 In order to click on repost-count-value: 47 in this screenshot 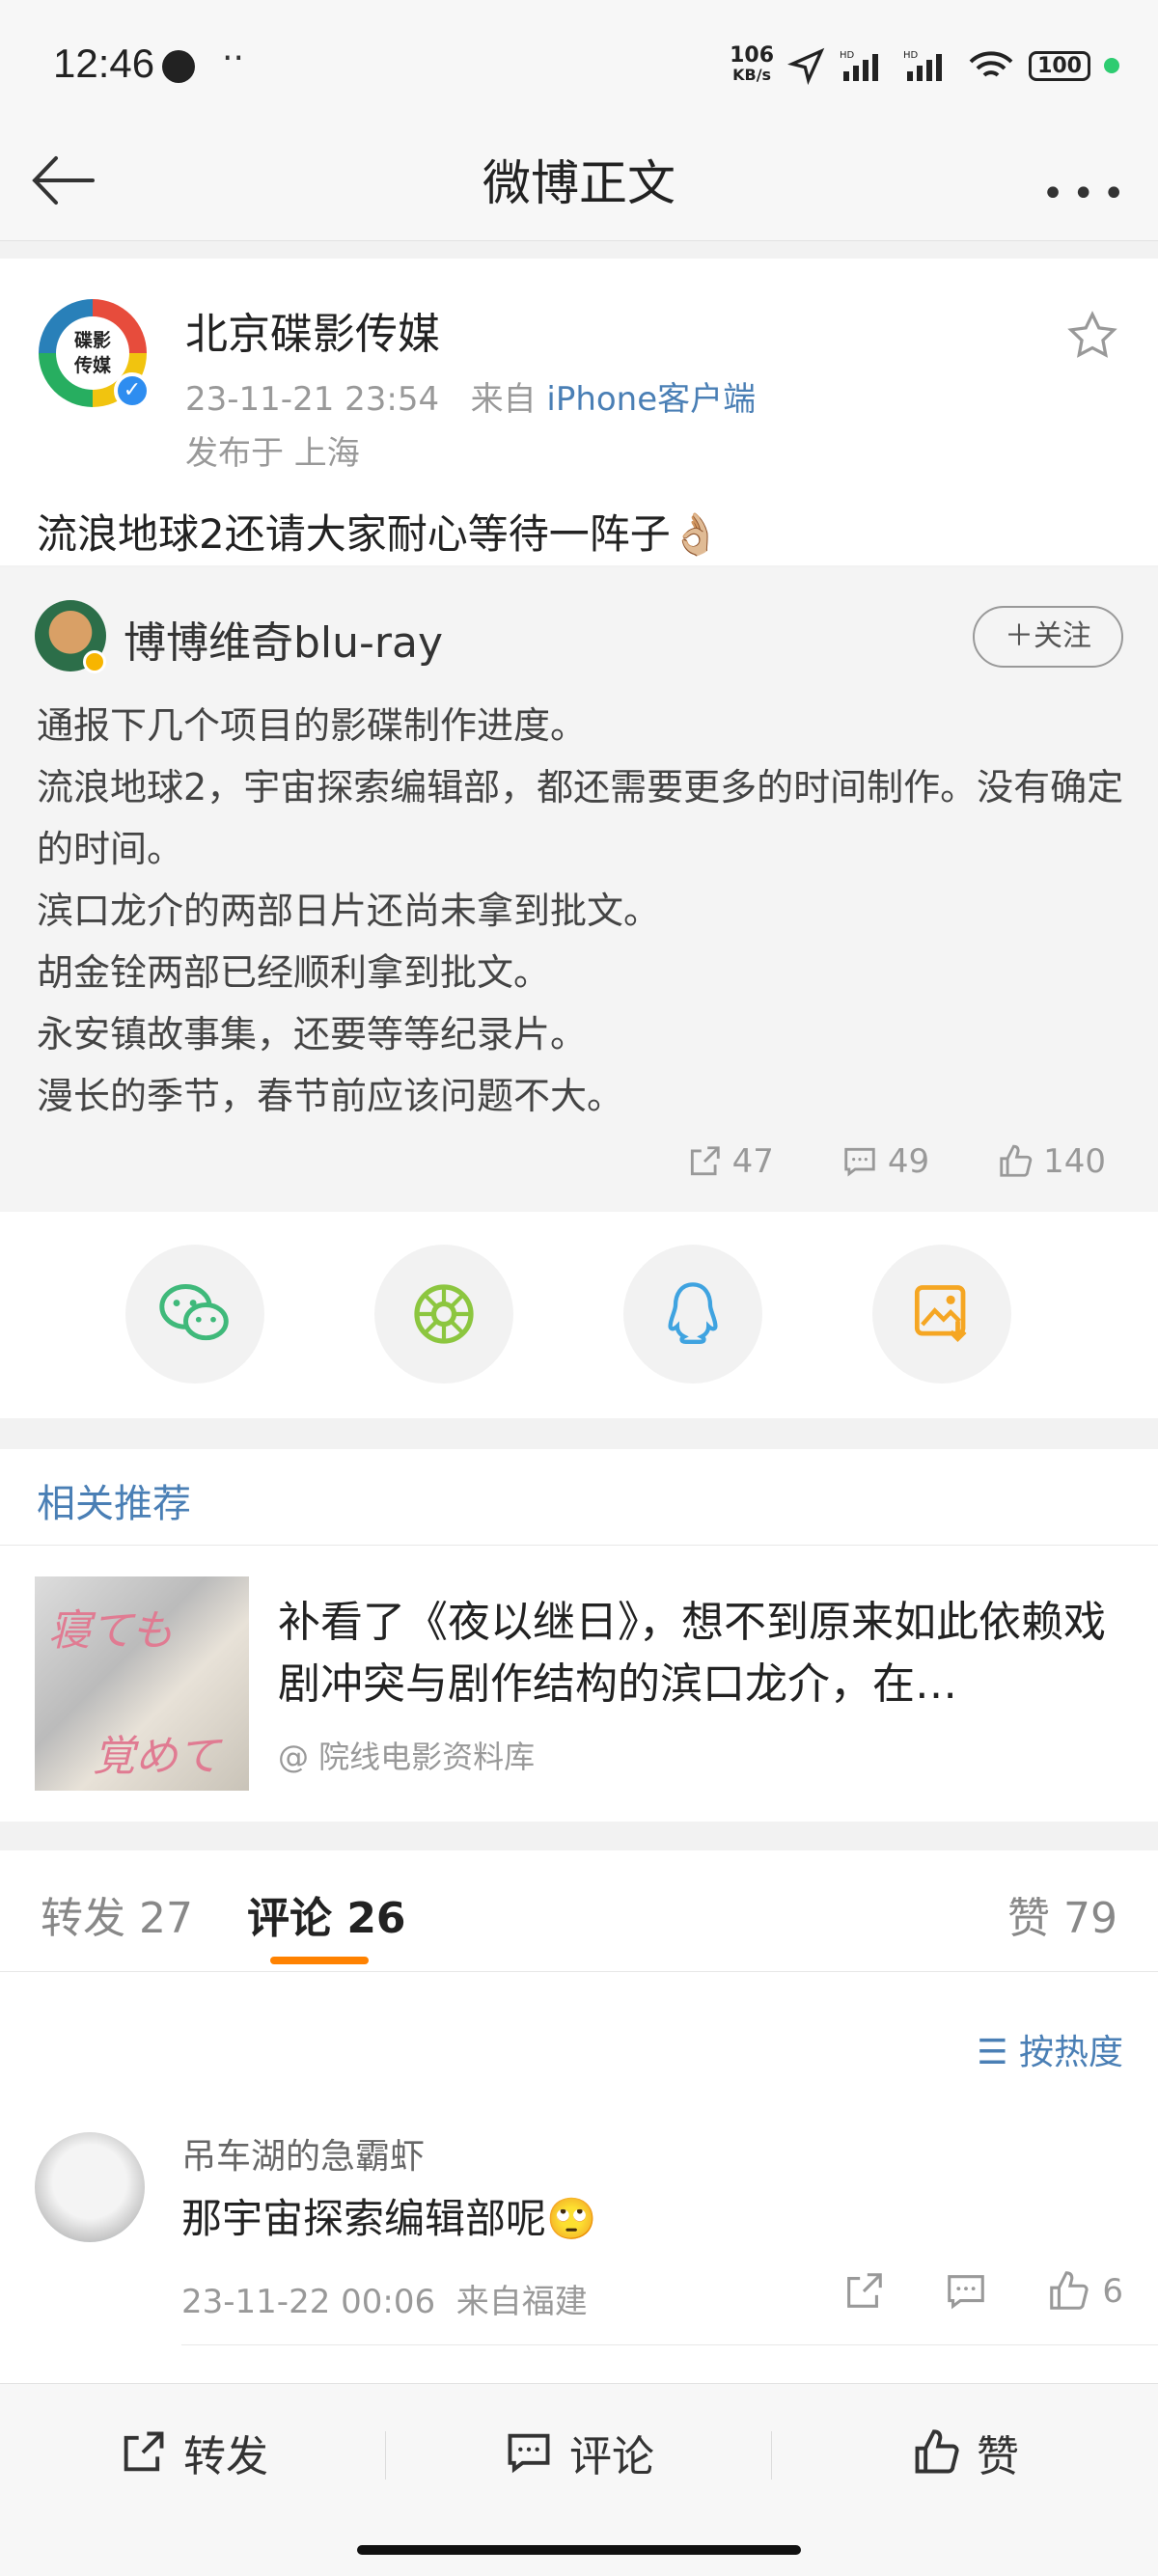, I will do `click(752, 1161)`.